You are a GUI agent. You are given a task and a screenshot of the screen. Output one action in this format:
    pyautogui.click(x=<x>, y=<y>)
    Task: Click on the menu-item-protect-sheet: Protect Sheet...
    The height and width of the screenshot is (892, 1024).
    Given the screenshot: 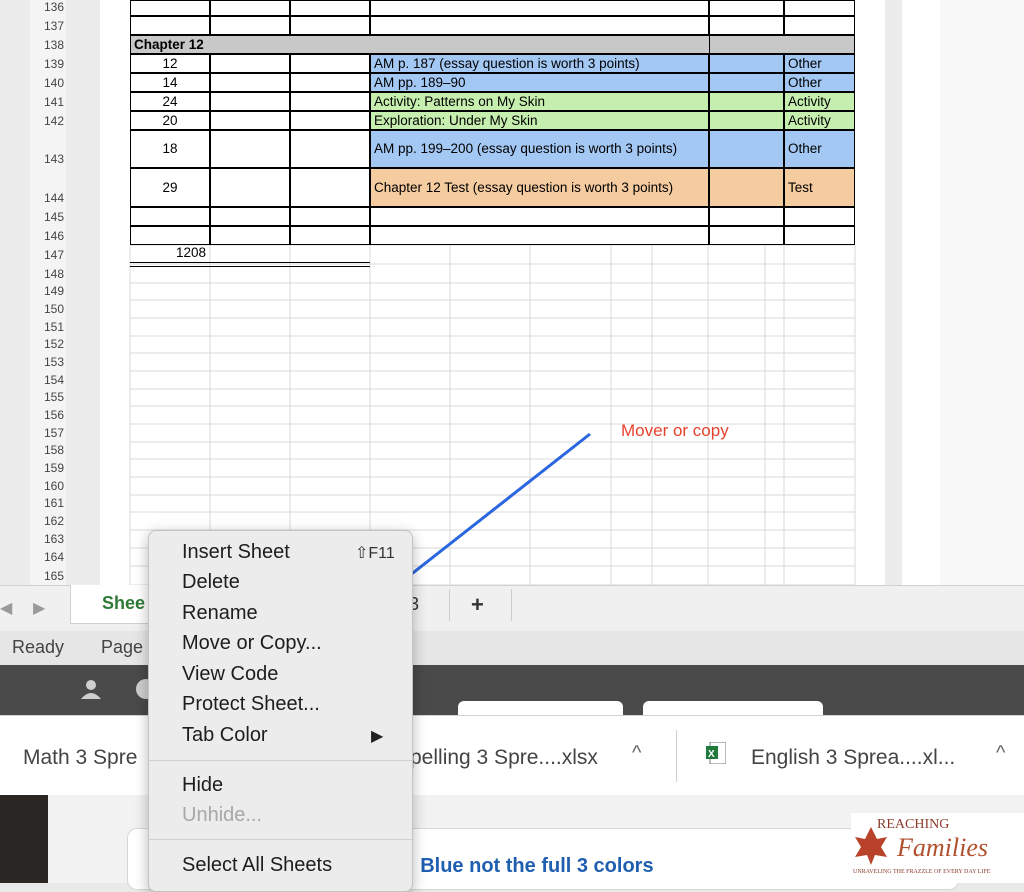 What is the action you would take?
    pyautogui.click(x=251, y=704)
    